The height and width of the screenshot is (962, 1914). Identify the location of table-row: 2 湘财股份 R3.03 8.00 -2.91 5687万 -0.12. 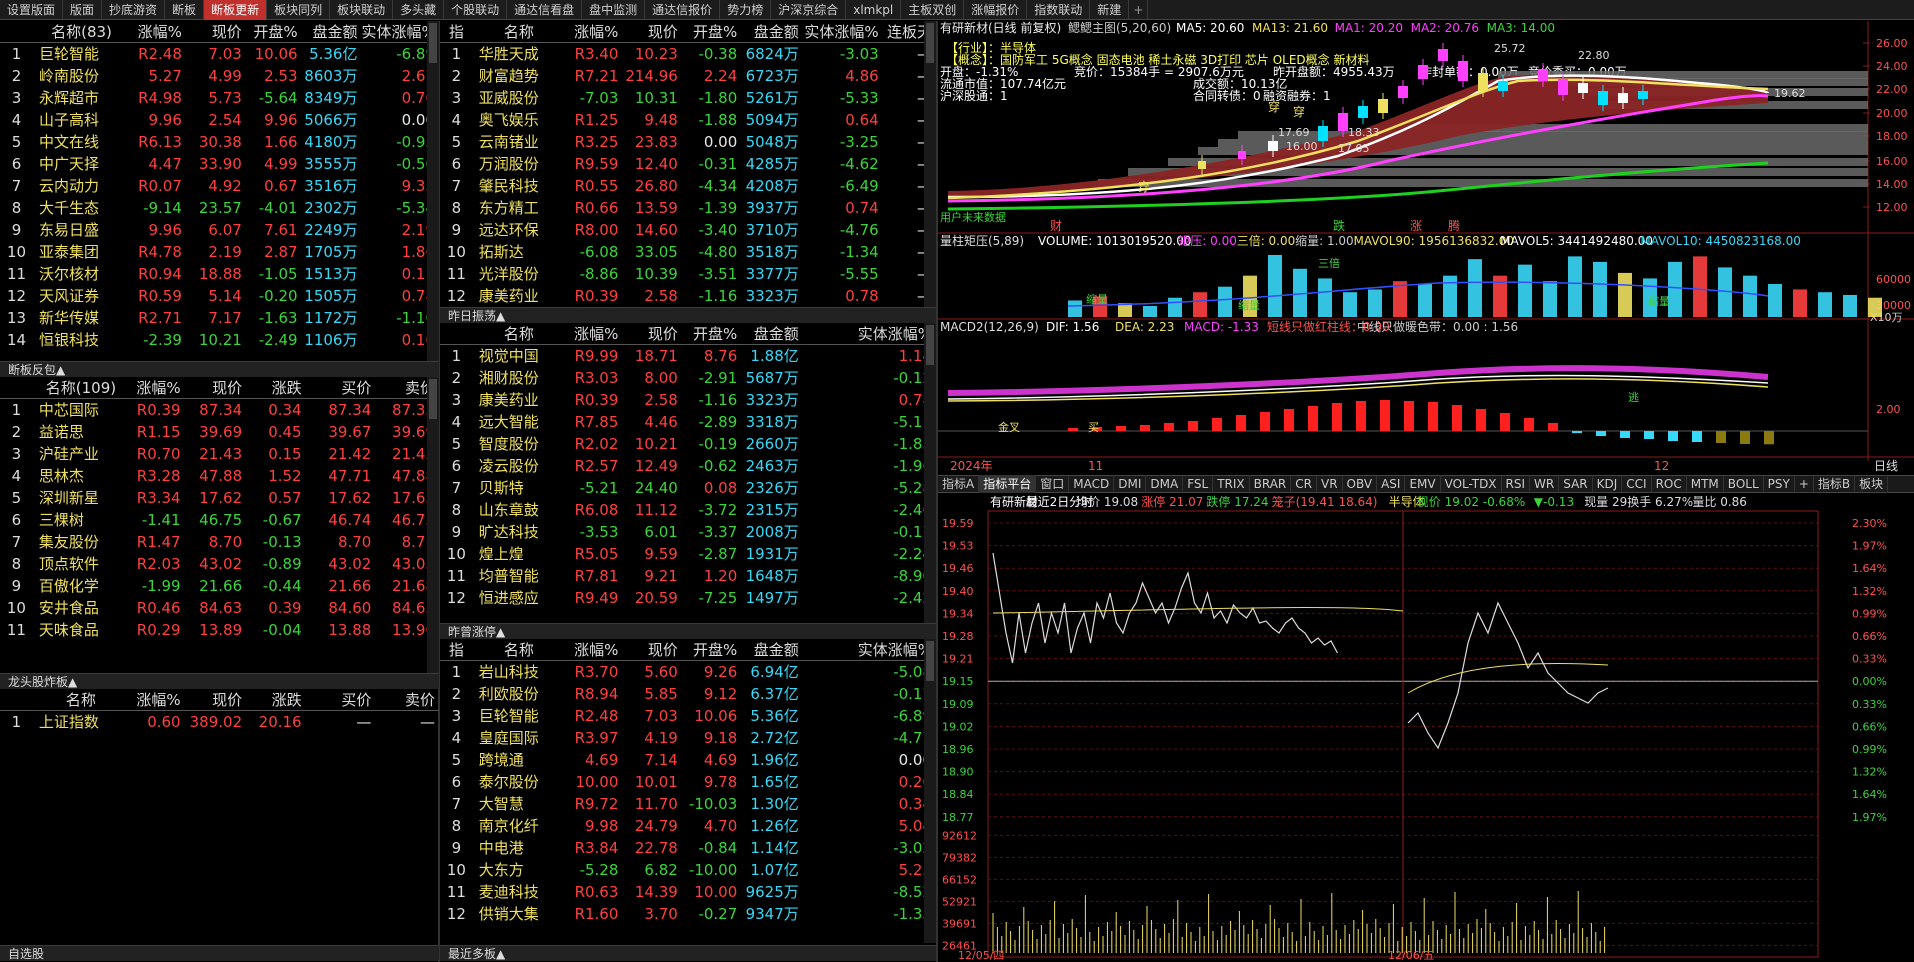
(688, 378).